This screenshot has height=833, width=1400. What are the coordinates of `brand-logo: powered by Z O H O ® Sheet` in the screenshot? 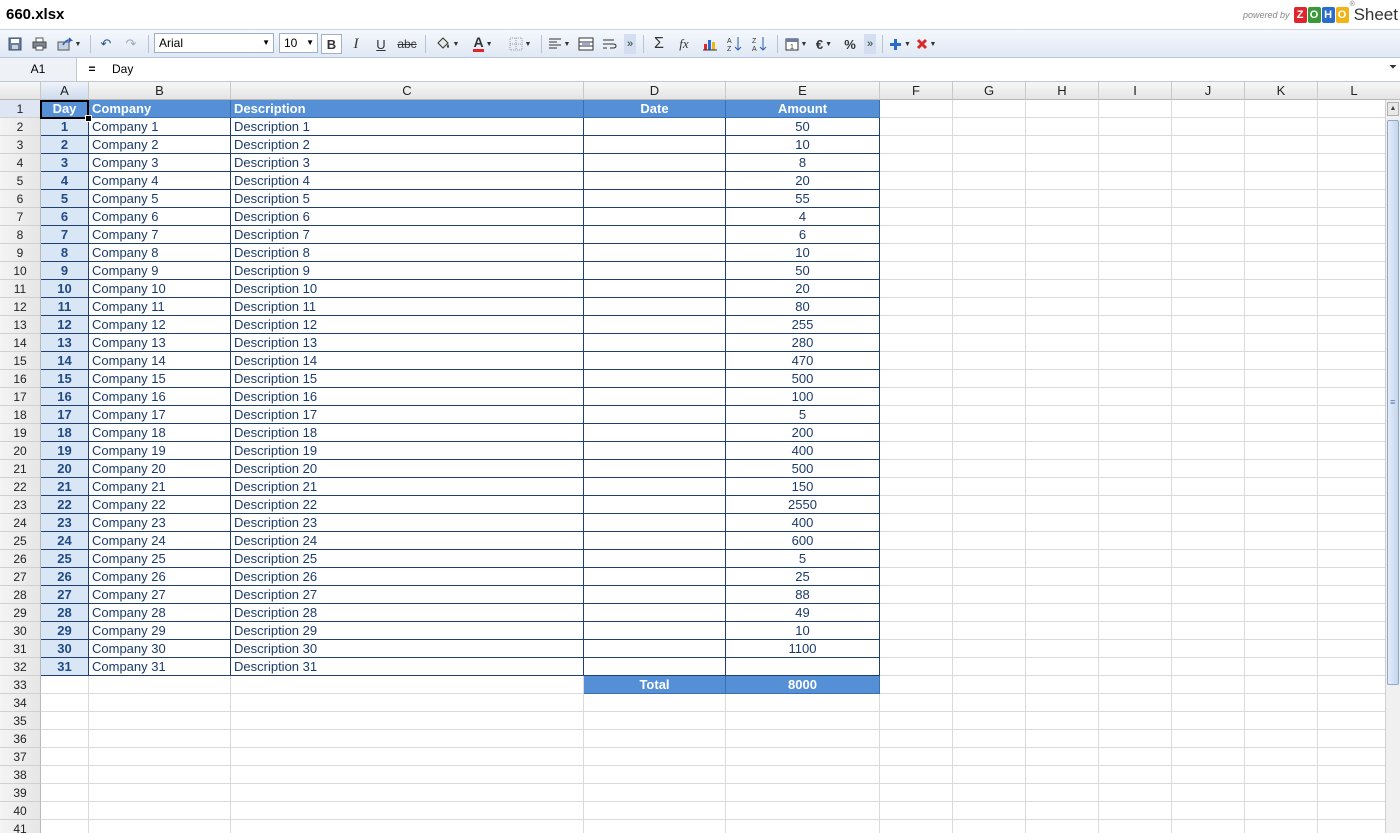 It's located at (1320, 13).